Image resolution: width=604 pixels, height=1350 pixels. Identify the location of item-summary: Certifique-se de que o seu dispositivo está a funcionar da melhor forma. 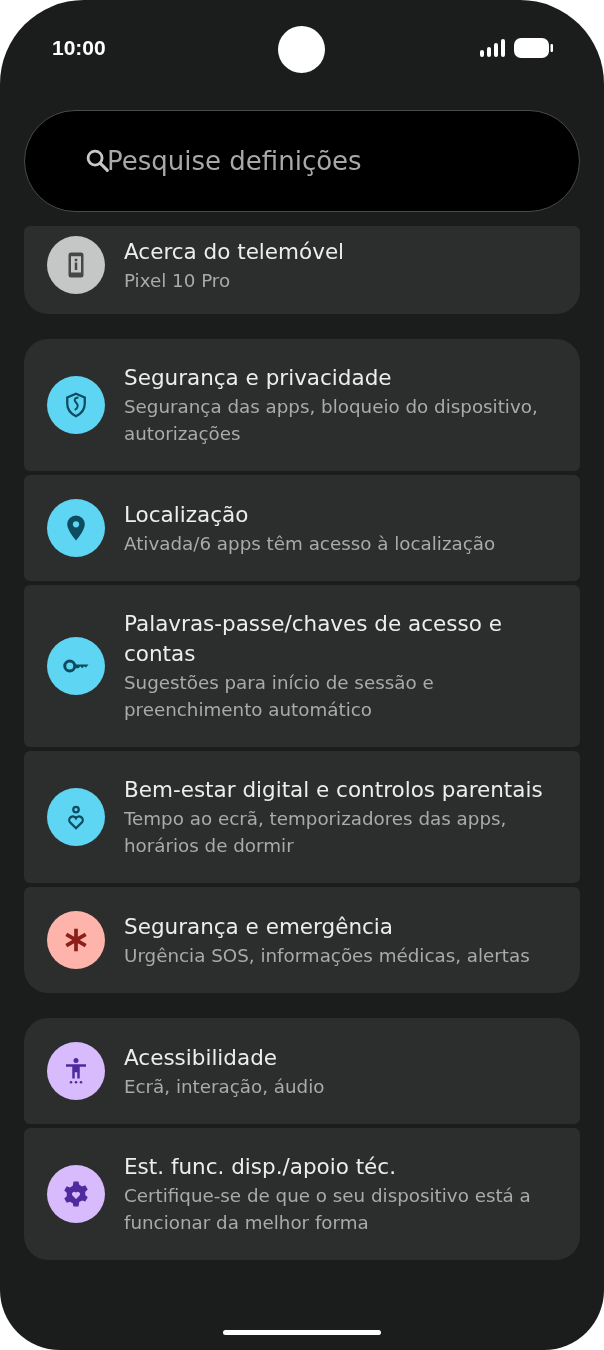
(328, 1209).